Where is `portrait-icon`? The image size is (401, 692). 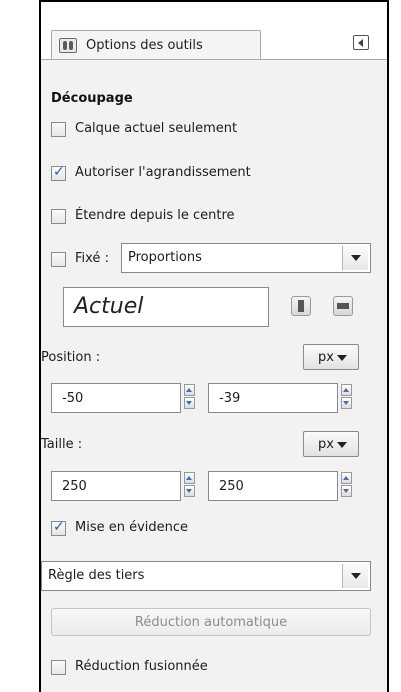
portrait-icon is located at coordinates (301, 306).